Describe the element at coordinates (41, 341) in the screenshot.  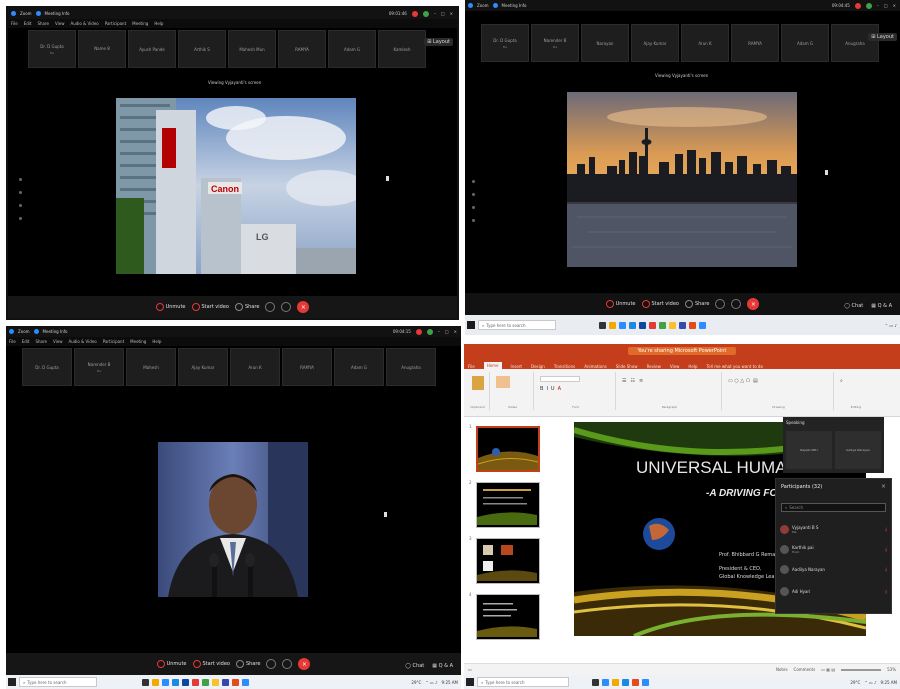
I see `menu-share: Share` at that location.